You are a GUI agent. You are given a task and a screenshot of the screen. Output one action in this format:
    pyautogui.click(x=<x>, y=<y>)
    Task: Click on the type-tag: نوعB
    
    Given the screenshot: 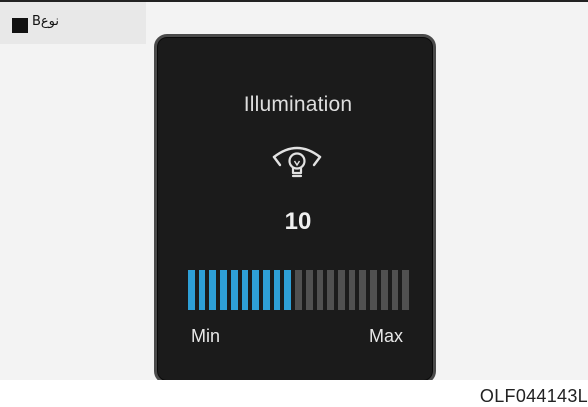 What is the action you would take?
    pyautogui.click(x=73, y=23)
    